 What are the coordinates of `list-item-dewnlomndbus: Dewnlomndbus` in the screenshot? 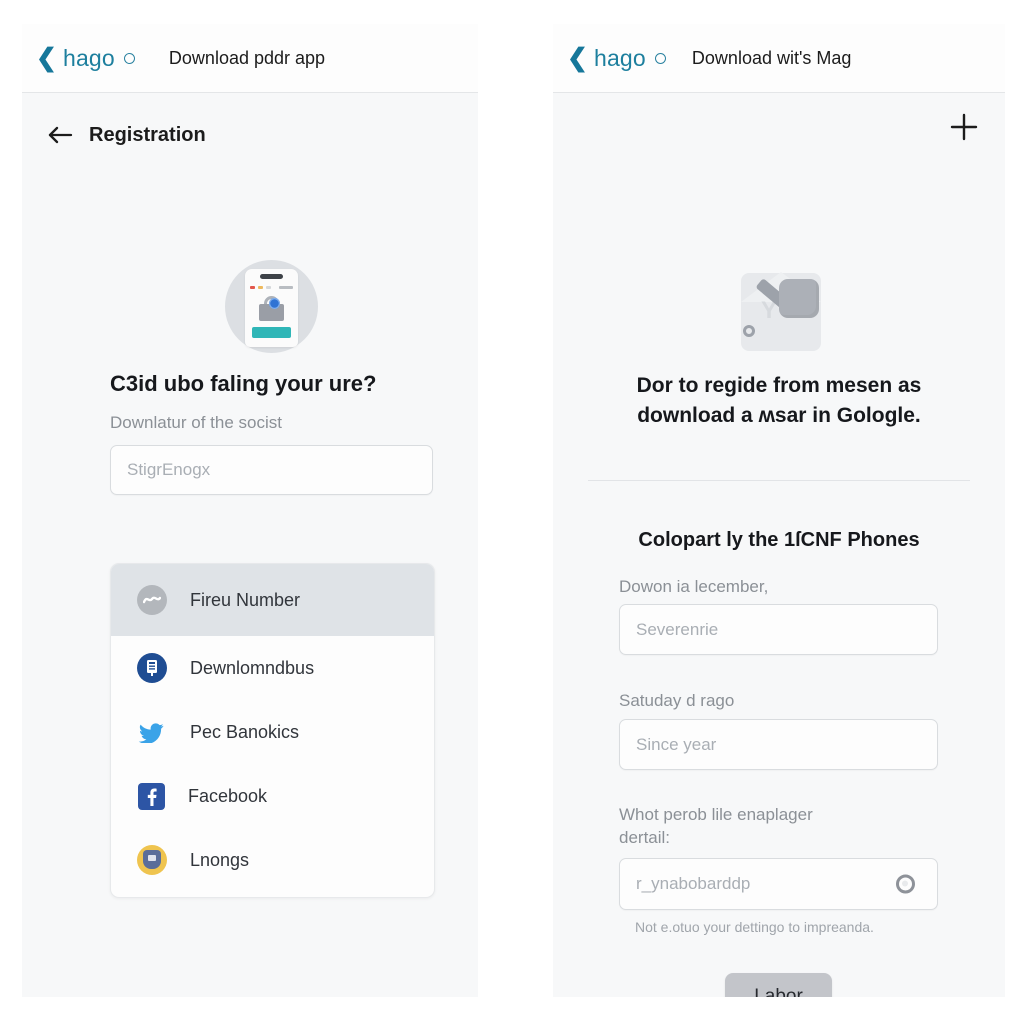 It's located at (272, 668).